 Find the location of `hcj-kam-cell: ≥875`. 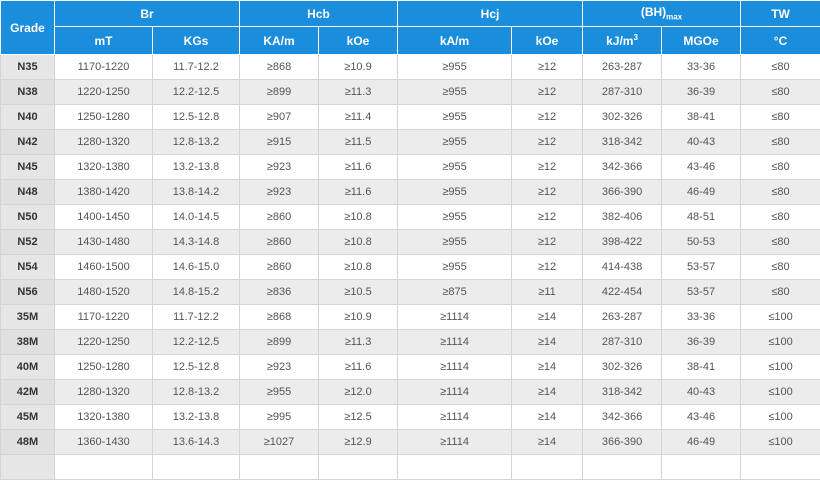

hcj-kam-cell: ≥875 is located at coordinates (455, 292).